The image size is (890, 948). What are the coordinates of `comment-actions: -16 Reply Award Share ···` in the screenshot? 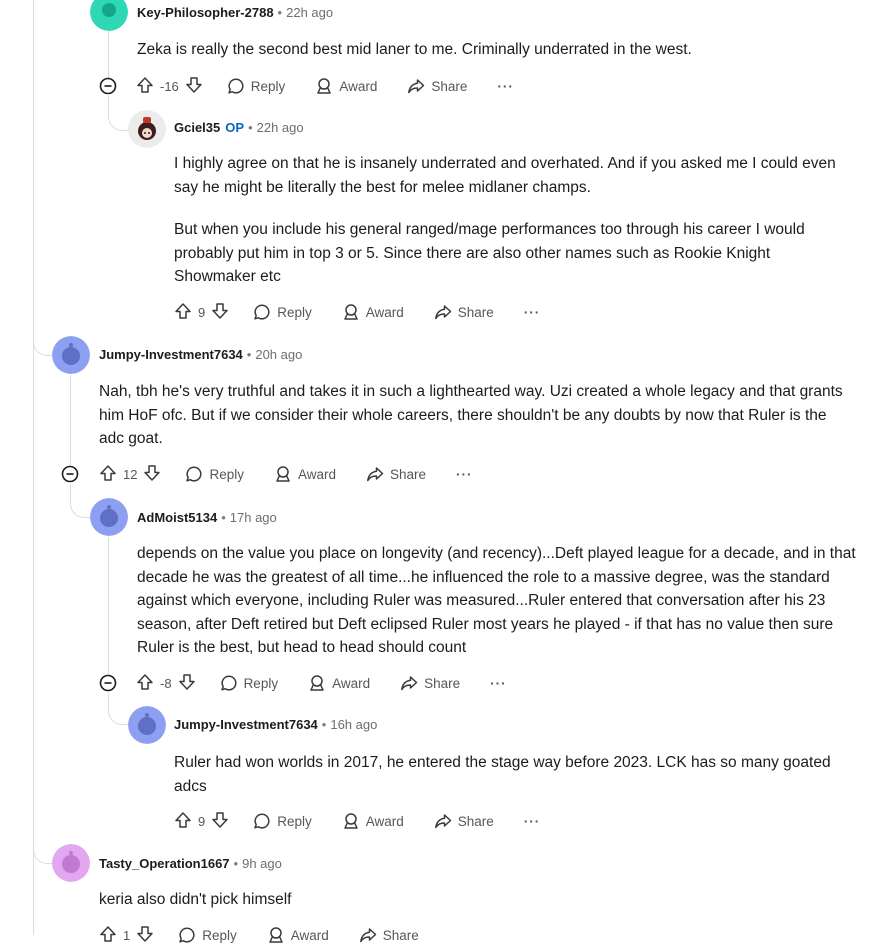 It's located at (325, 86).